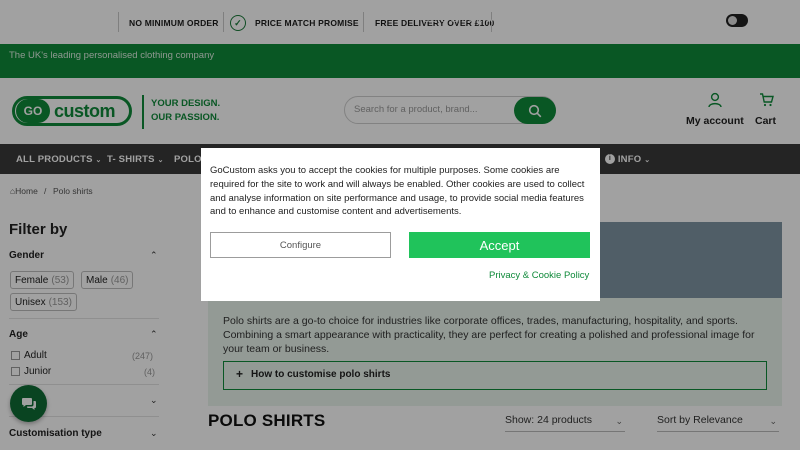 This screenshot has width=800, height=450. I want to click on privacy-policy-link: Privacy & Cookie Policy, so click(539, 275).